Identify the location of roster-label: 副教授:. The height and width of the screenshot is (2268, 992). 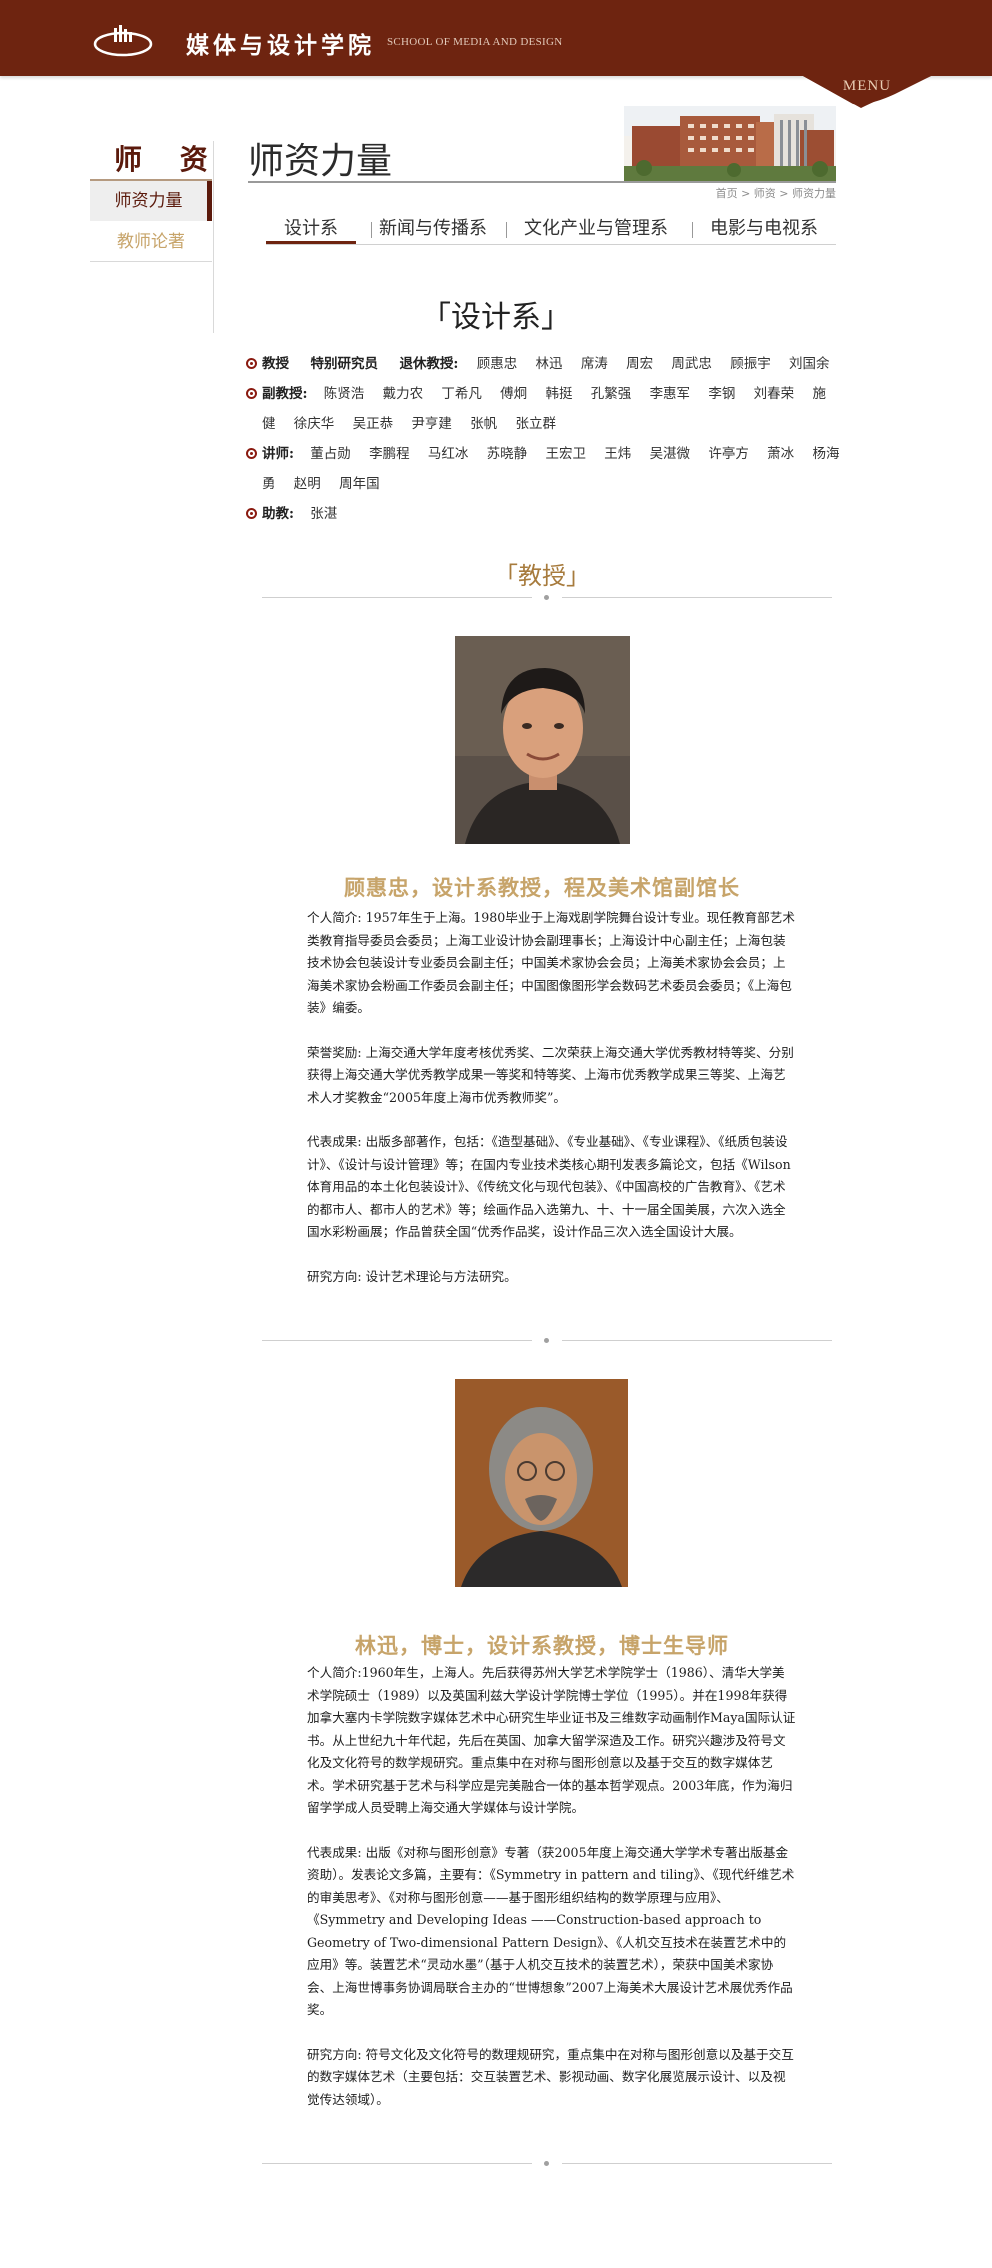
(285, 394).